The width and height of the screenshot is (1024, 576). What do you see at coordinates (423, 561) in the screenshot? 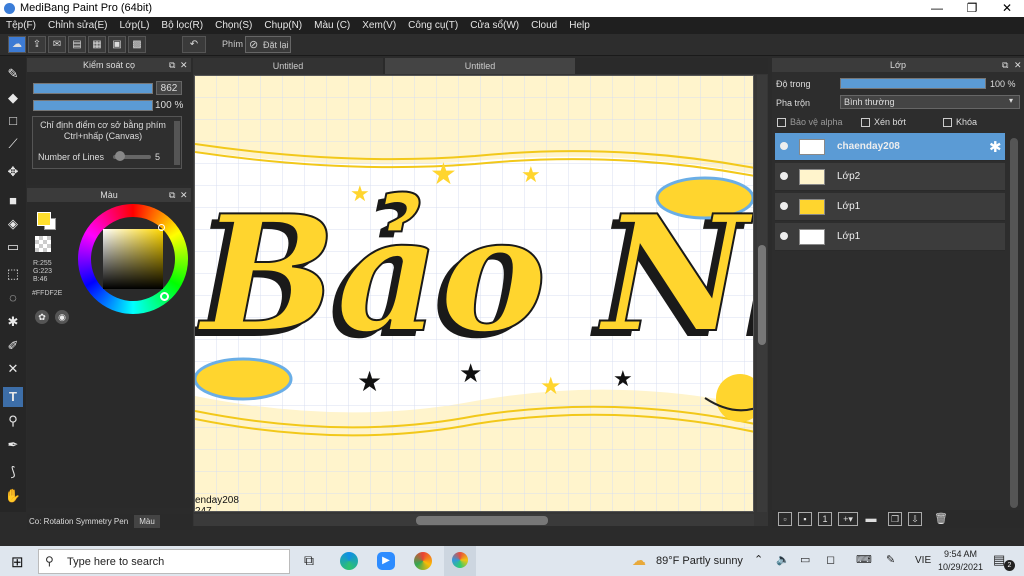
I see `chrome-icon` at bounding box center [423, 561].